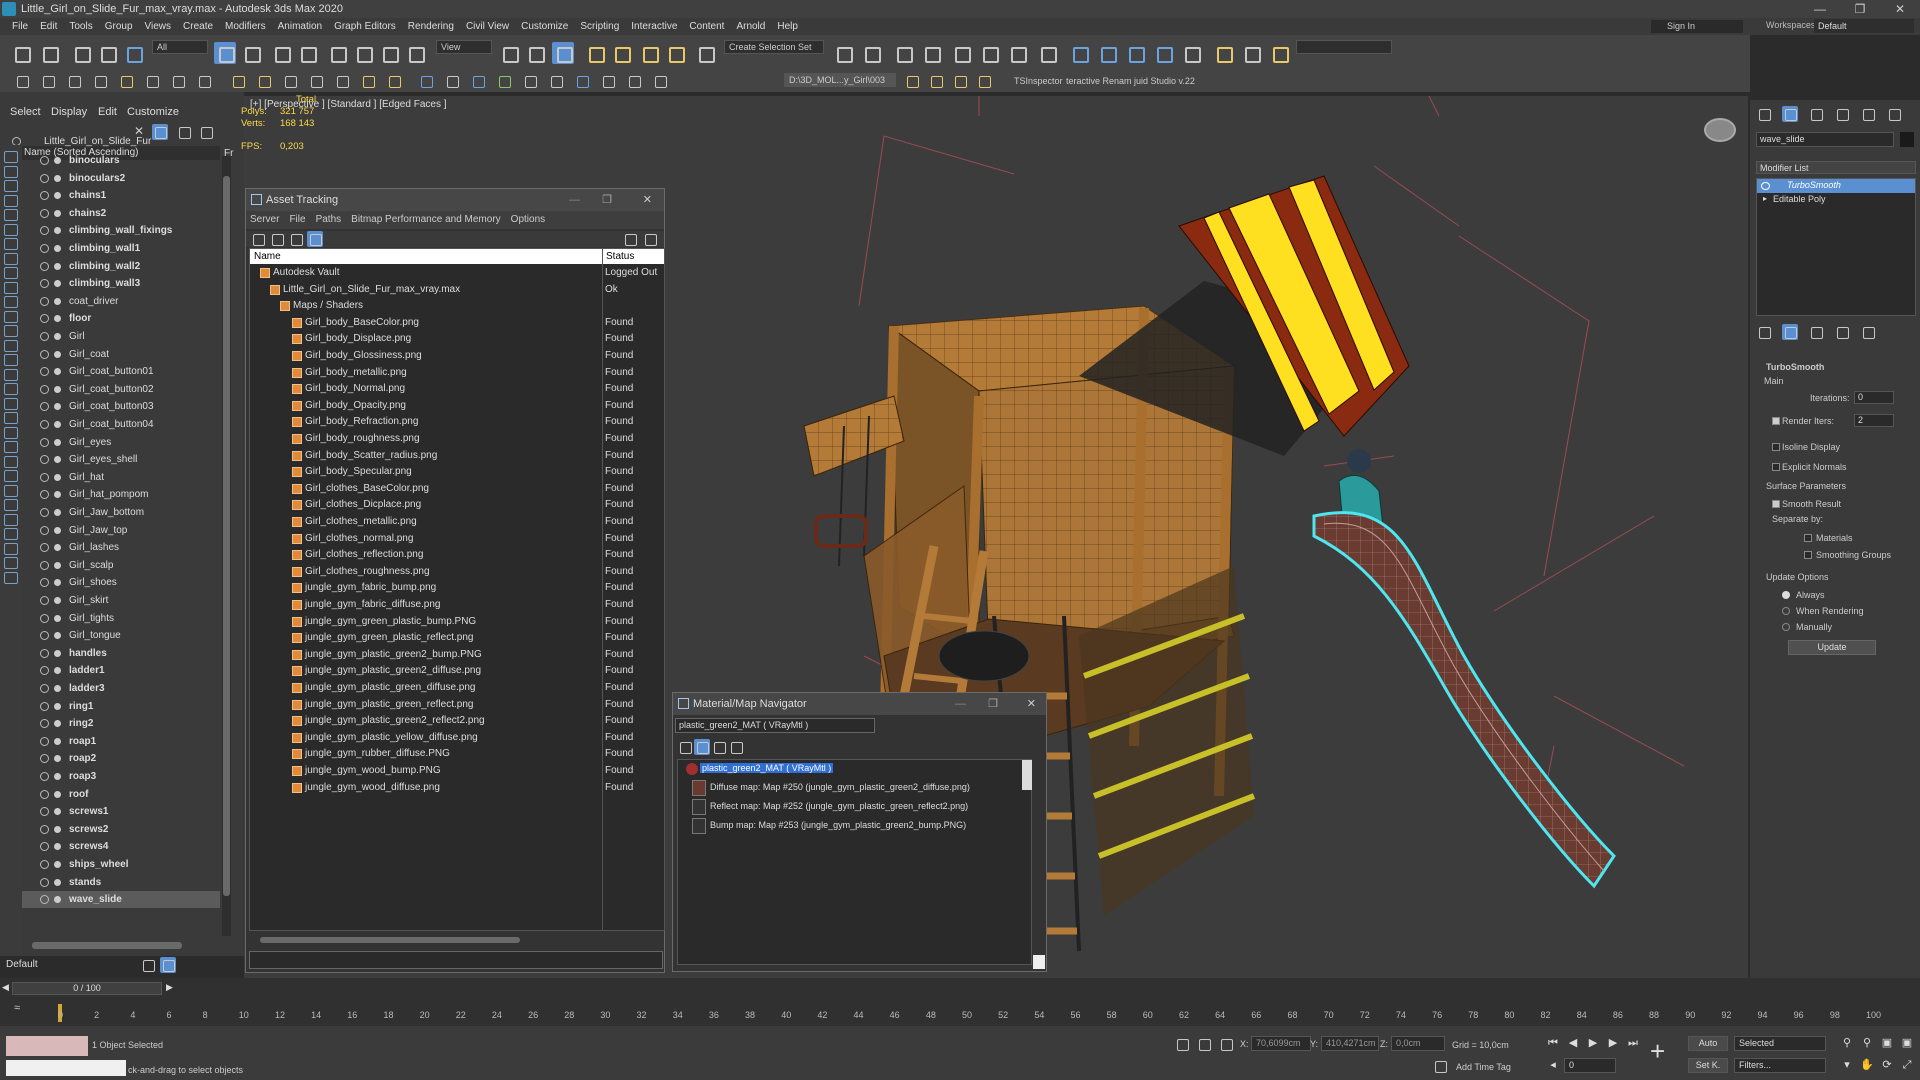 Image resolution: width=1920 pixels, height=1080 pixels. I want to click on set-key-button: Set K., so click(1708, 1065).